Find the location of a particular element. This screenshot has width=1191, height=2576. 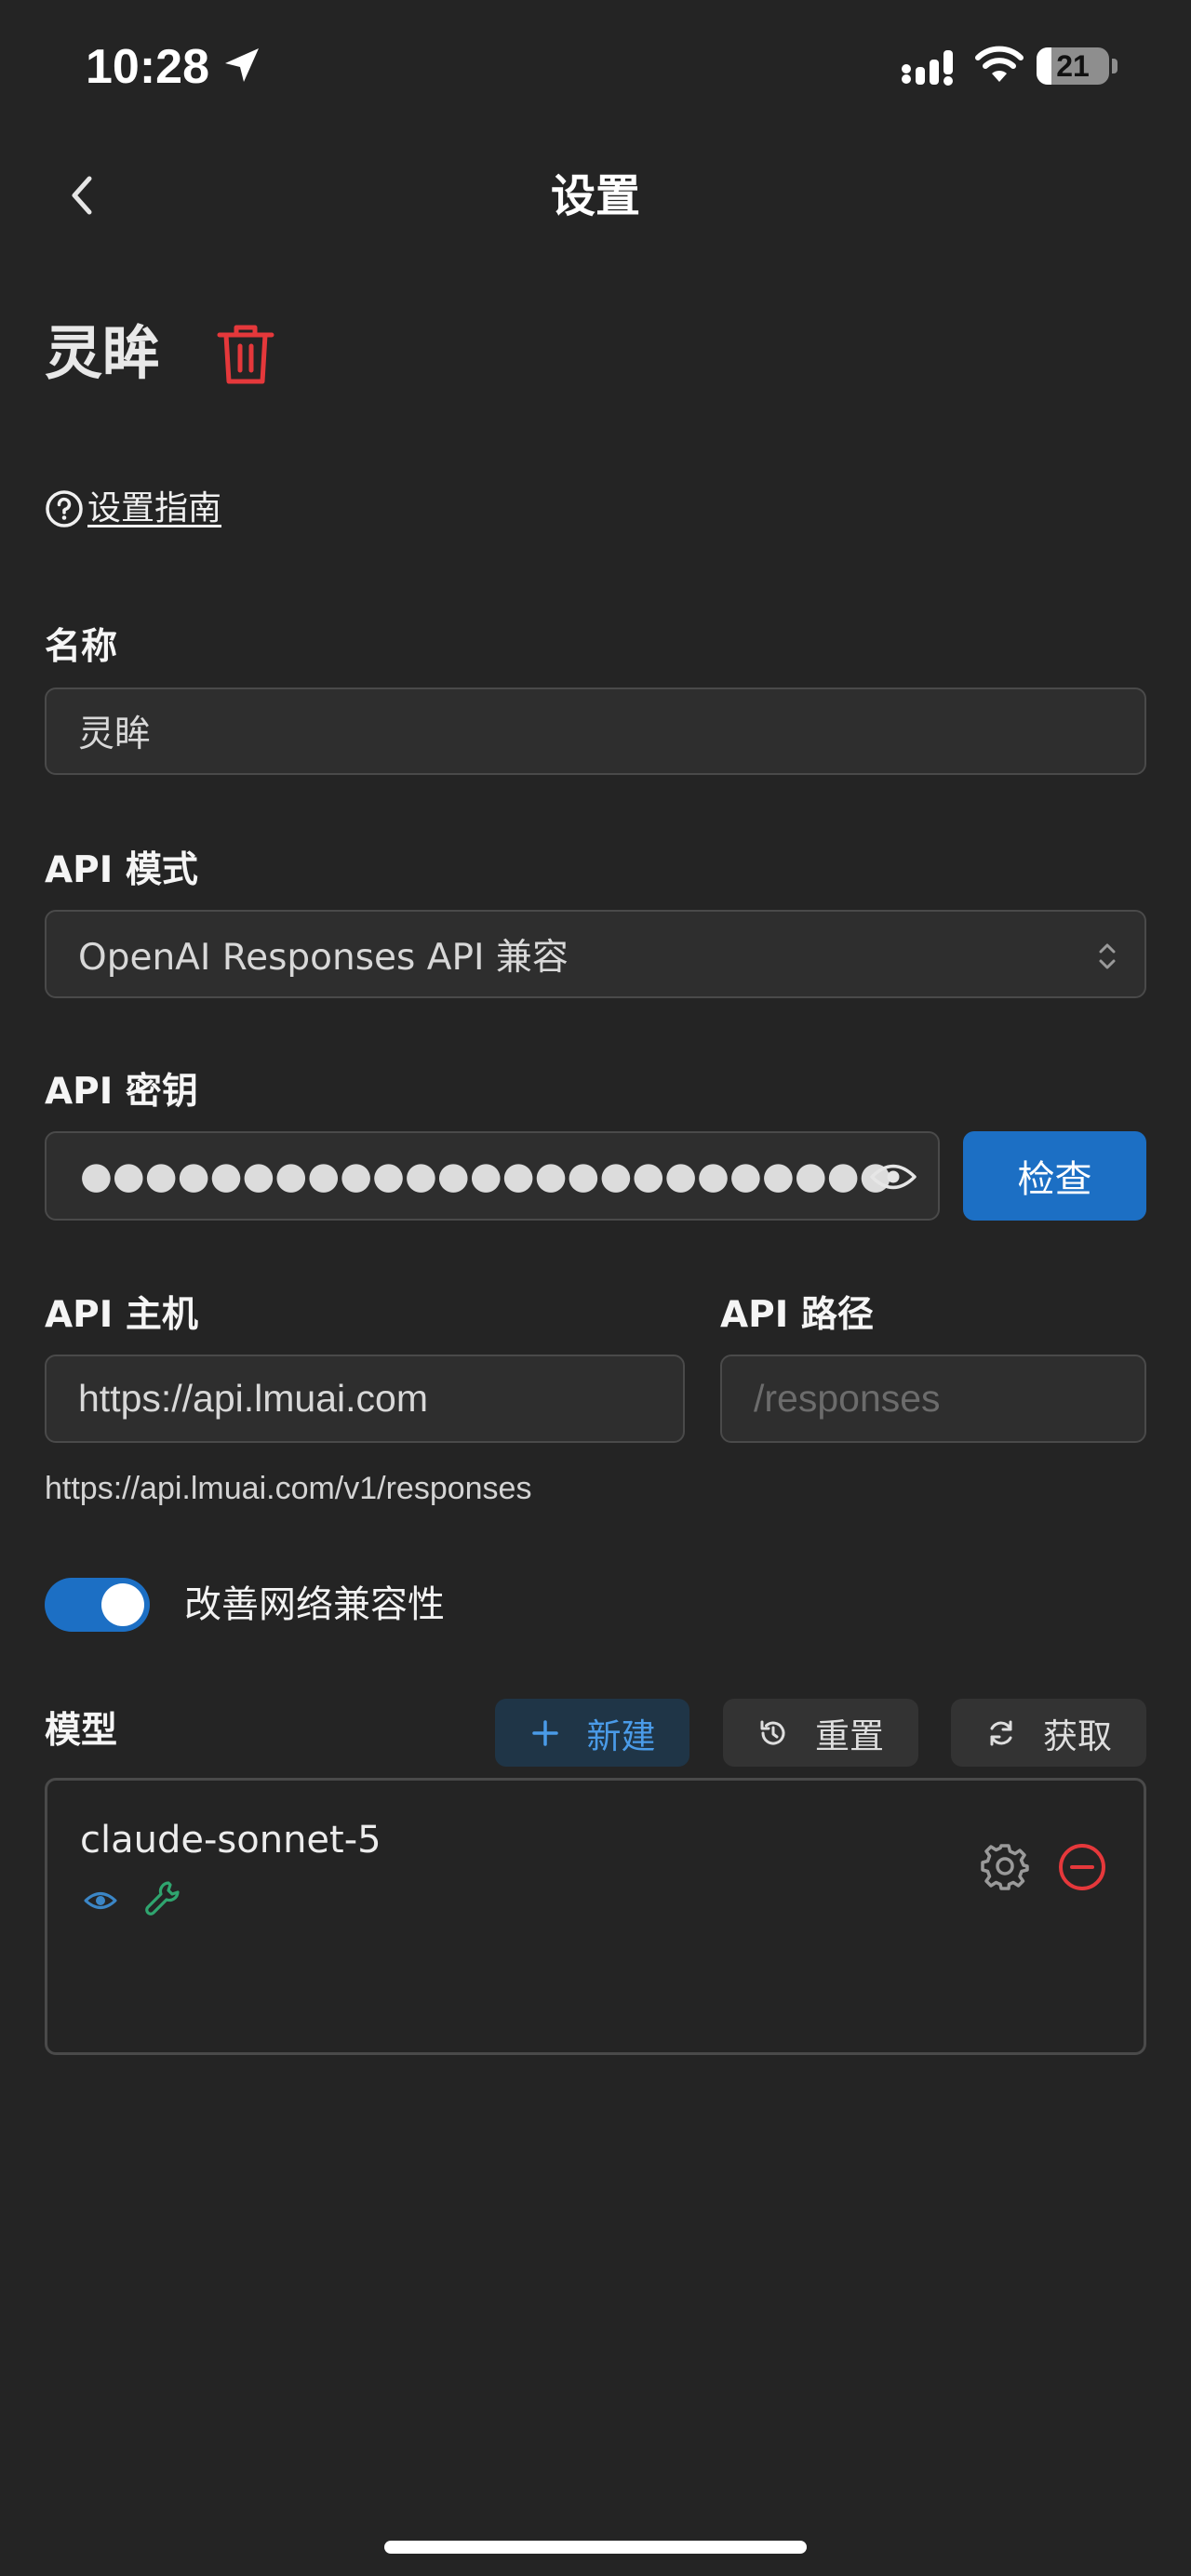

models-label: 模型 is located at coordinates (81, 1731).